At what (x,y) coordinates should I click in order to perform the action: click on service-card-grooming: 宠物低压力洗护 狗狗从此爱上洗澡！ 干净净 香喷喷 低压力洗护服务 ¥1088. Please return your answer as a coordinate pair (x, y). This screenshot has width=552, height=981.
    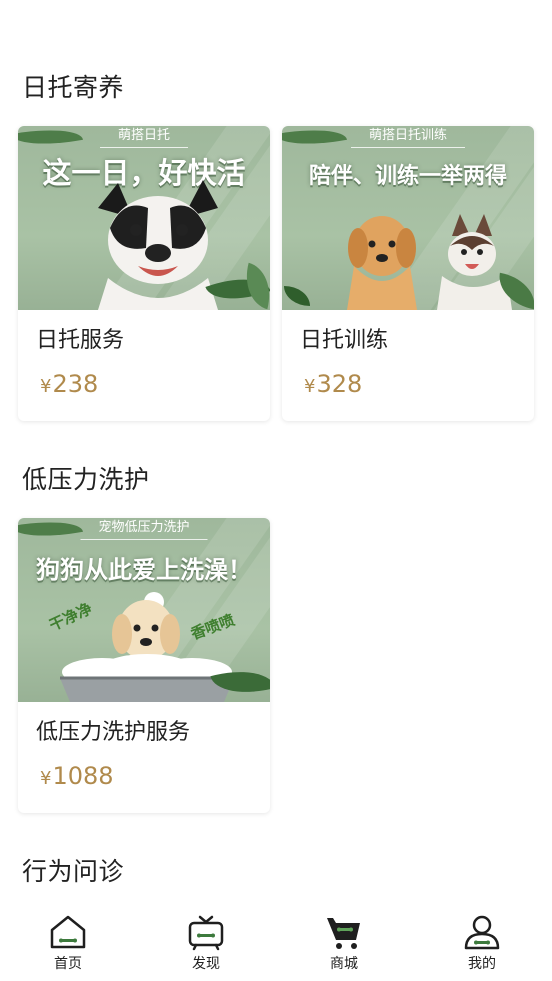
    Looking at the image, I should click on (144, 665).